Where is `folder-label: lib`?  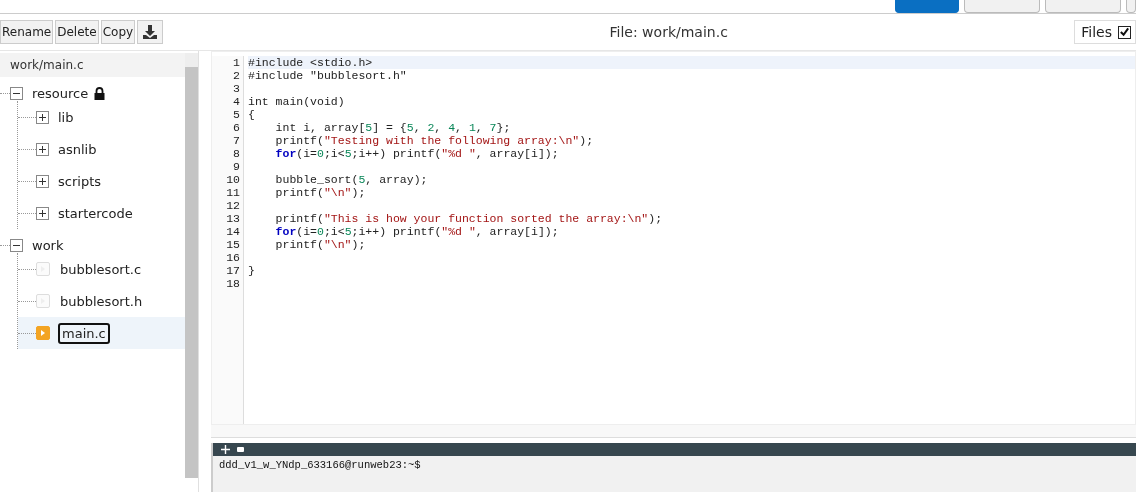
folder-label: lib is located at coordinates (66, 117).